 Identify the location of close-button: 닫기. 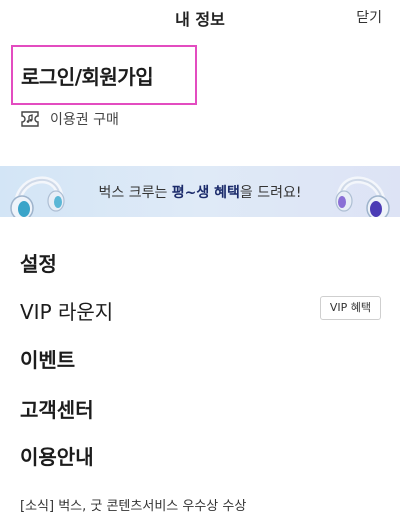
(369, 17).